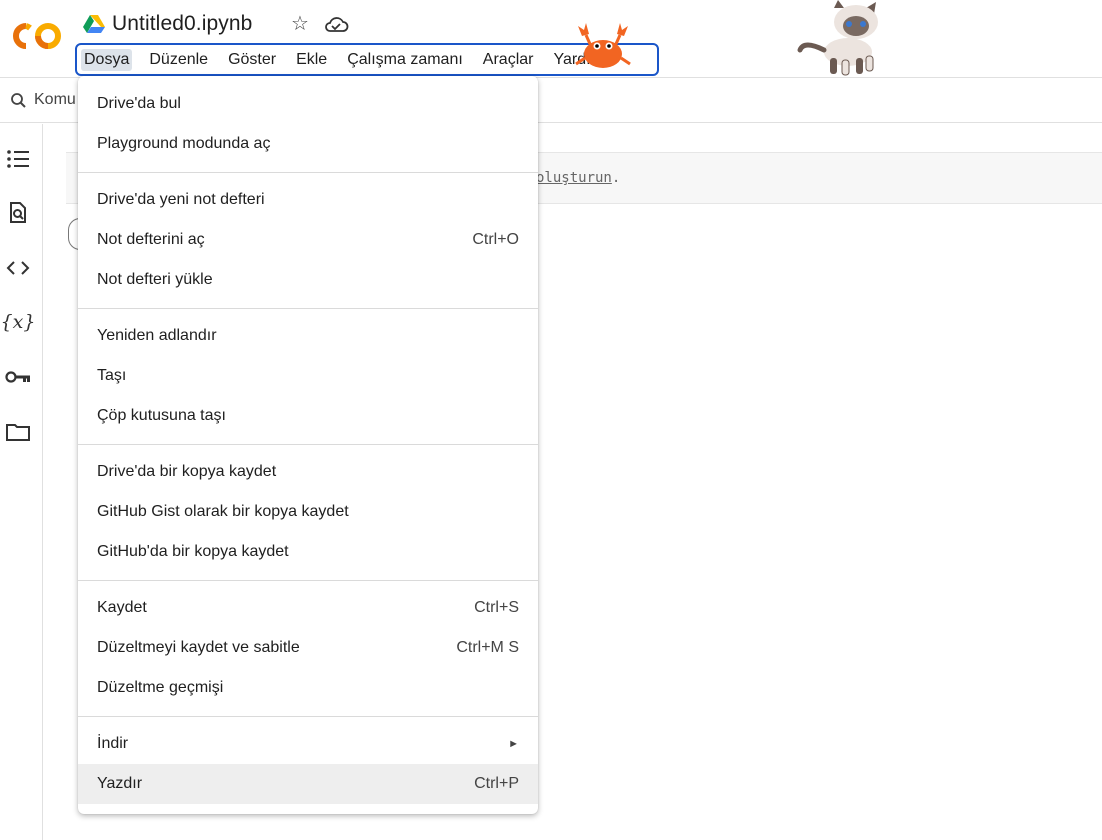  I want to click on star-icon: ☆, so click(300, 24).